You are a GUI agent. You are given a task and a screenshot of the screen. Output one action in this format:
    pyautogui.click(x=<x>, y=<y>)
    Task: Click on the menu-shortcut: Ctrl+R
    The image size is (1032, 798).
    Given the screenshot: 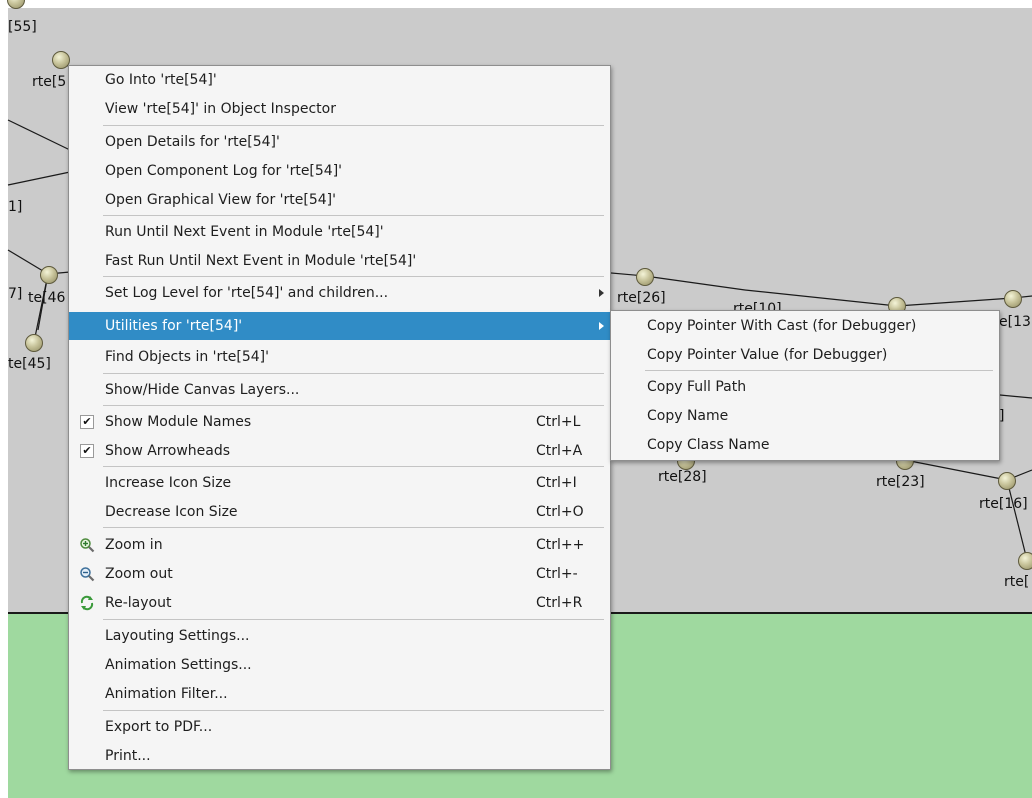 What is the action you would take?
    pyautogui.click(x=559, y=603)
    